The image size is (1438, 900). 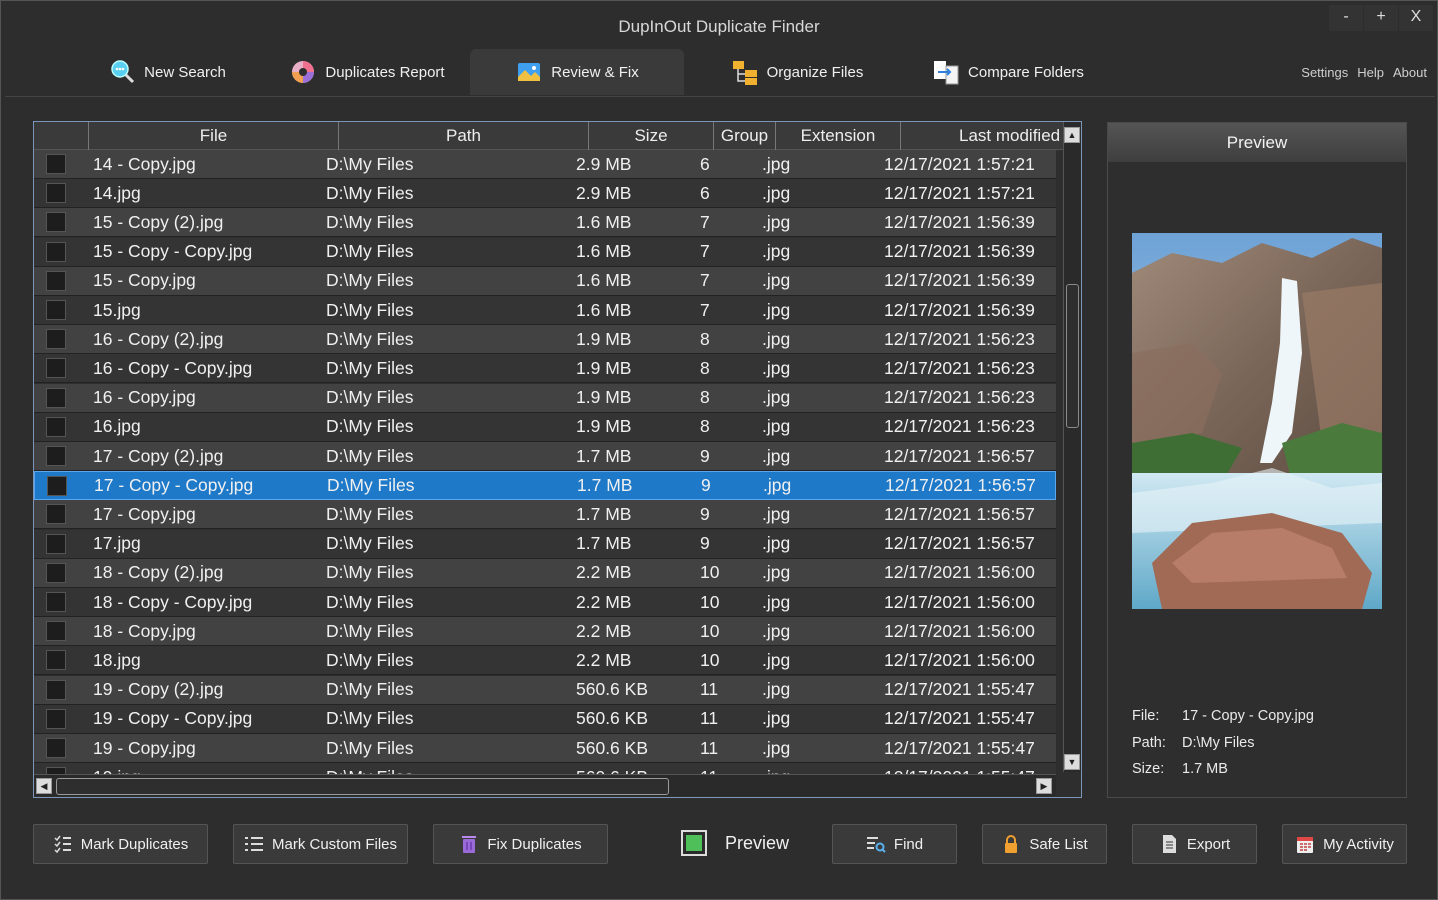 What do you see at coordinates (1044, 844) in the screenshot?
I see `safe-list-button: Safe List` at bounding box center [1044, 844].